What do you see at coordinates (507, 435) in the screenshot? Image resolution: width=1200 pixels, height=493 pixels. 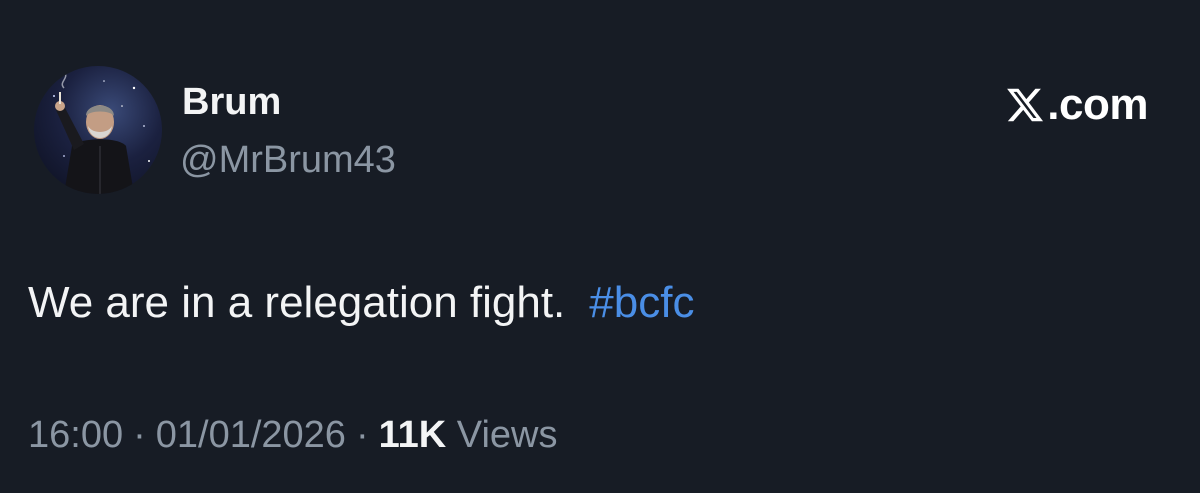 I see `views-label: Views` at bounding box center [507, 435].